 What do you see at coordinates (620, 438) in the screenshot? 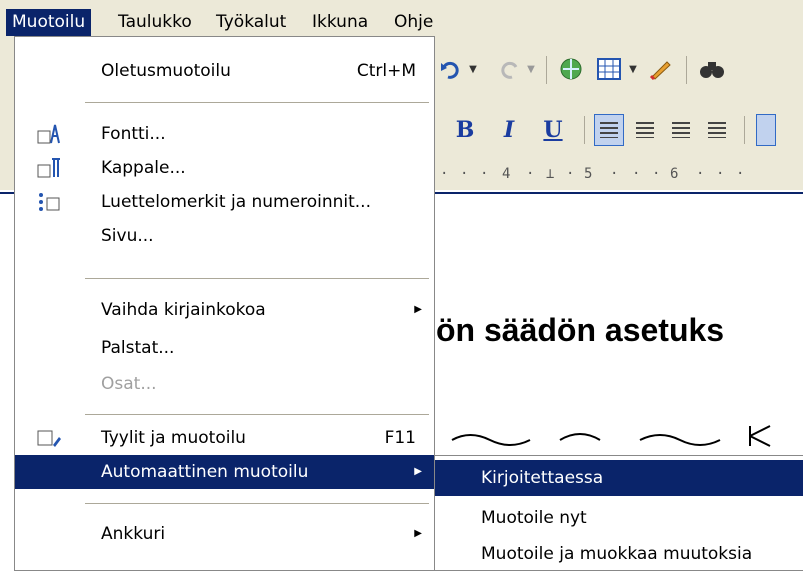
I see `document-body-fragment` at bounding box center [620, 438].